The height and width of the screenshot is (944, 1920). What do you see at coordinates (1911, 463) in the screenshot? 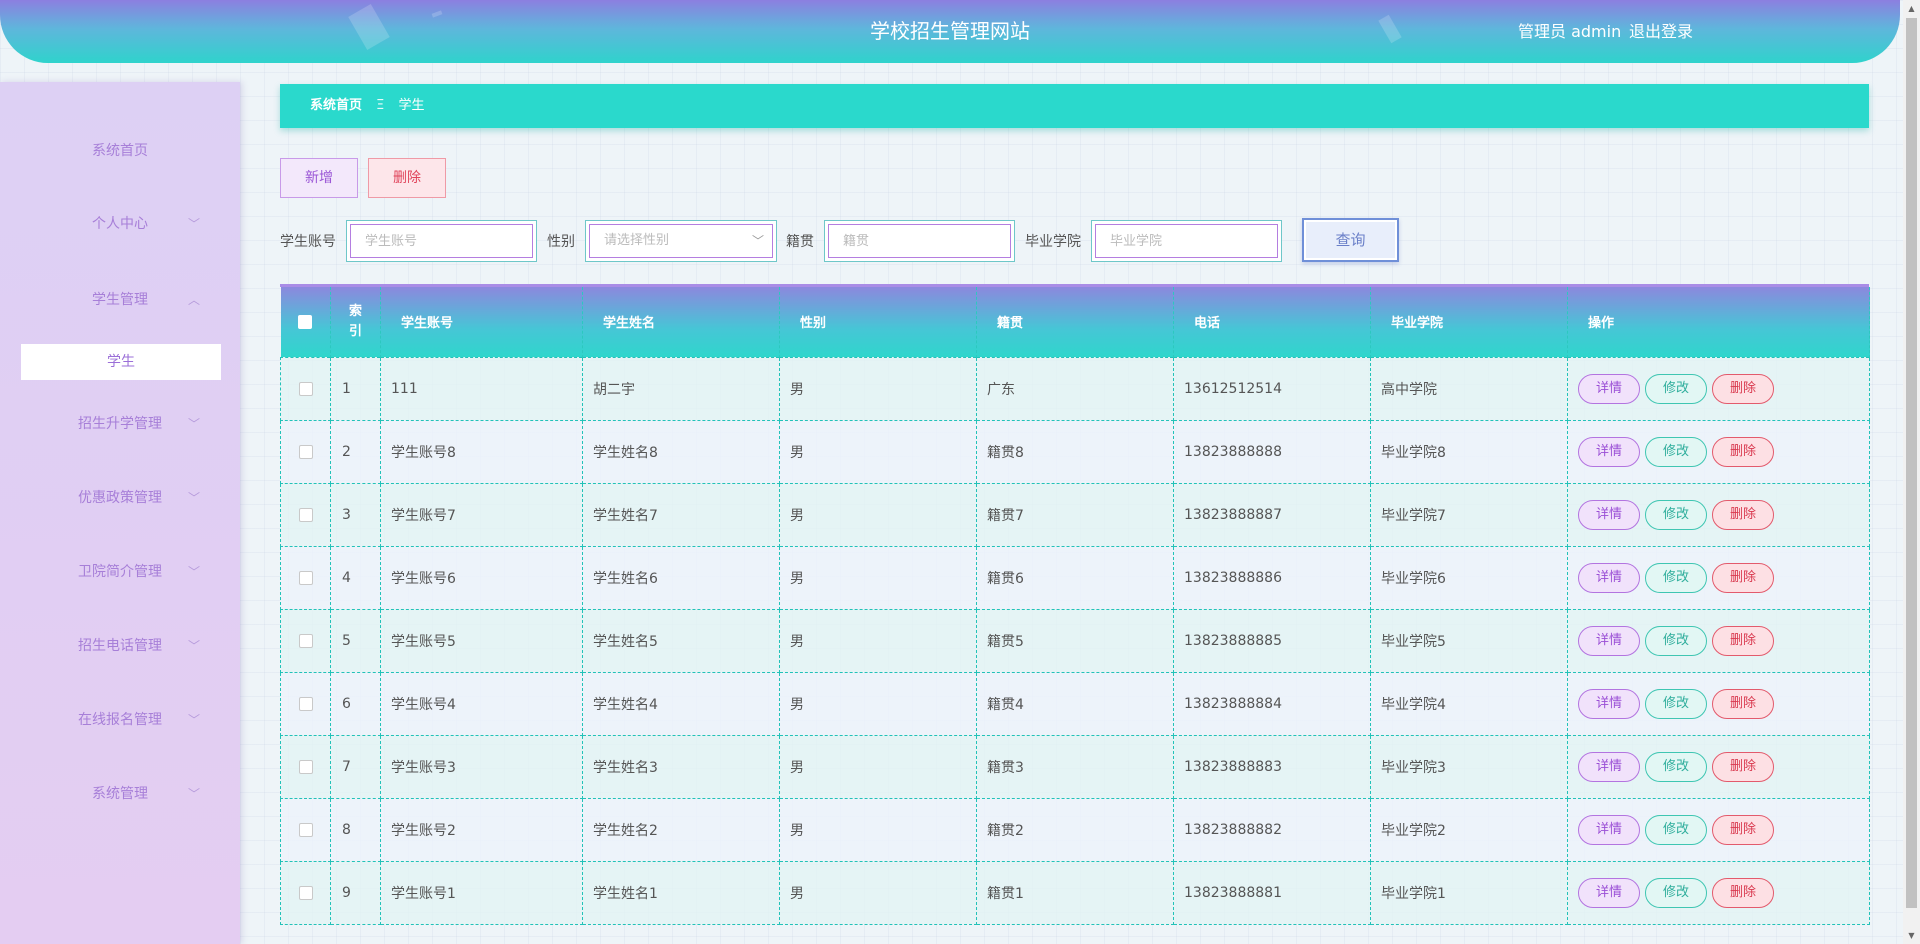
I see `scrollbar-thumb` at bounding box center [1911, 463].